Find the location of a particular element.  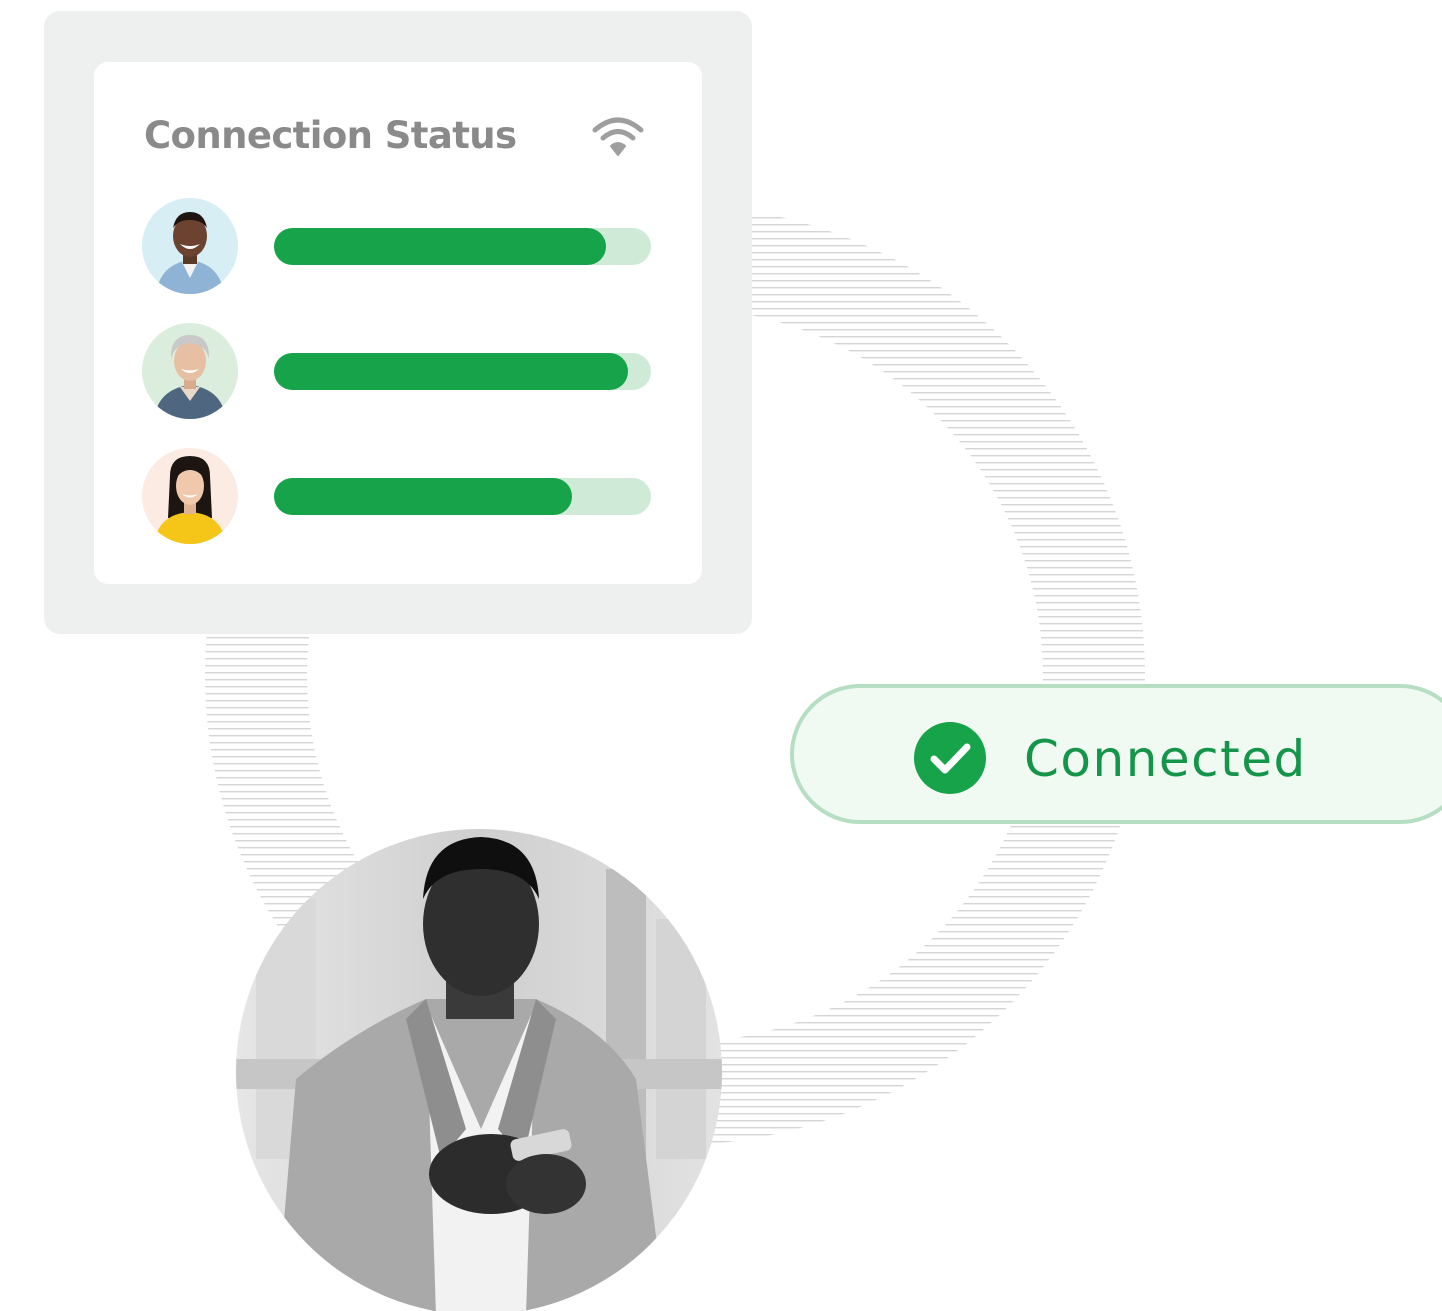

card-title: Connection Status is located at coordinates (330, 135).